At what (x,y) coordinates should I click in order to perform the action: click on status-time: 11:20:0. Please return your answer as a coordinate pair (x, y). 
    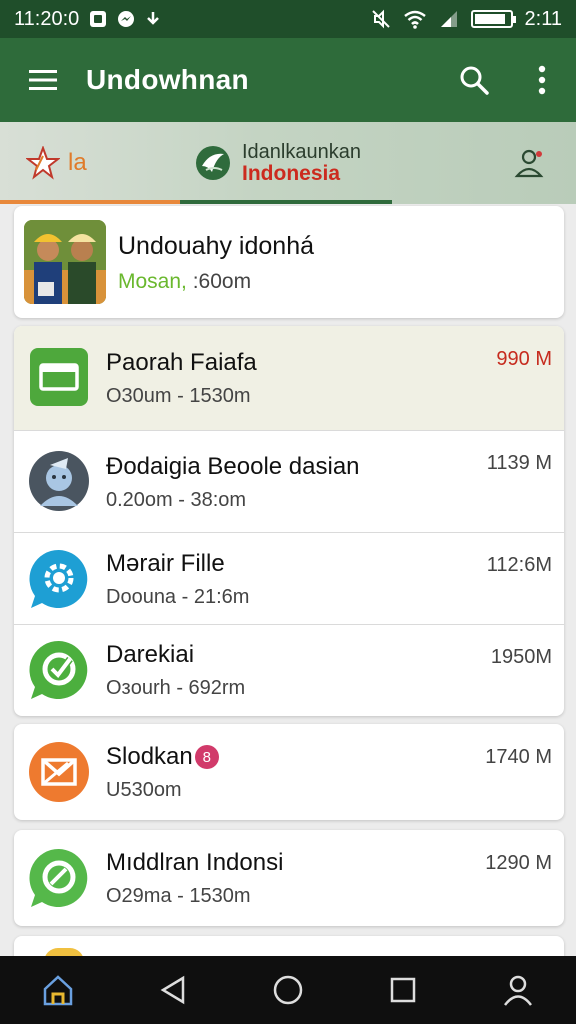
    Looking at the image, I should click on (47, 18).